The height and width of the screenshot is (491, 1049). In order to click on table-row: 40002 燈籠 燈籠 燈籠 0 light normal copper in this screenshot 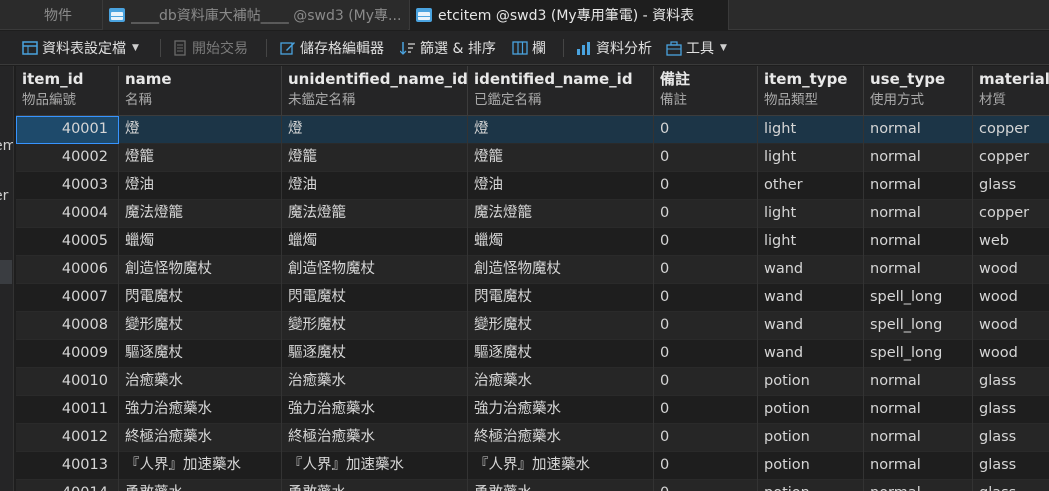, I will do `click(532, 158)`.